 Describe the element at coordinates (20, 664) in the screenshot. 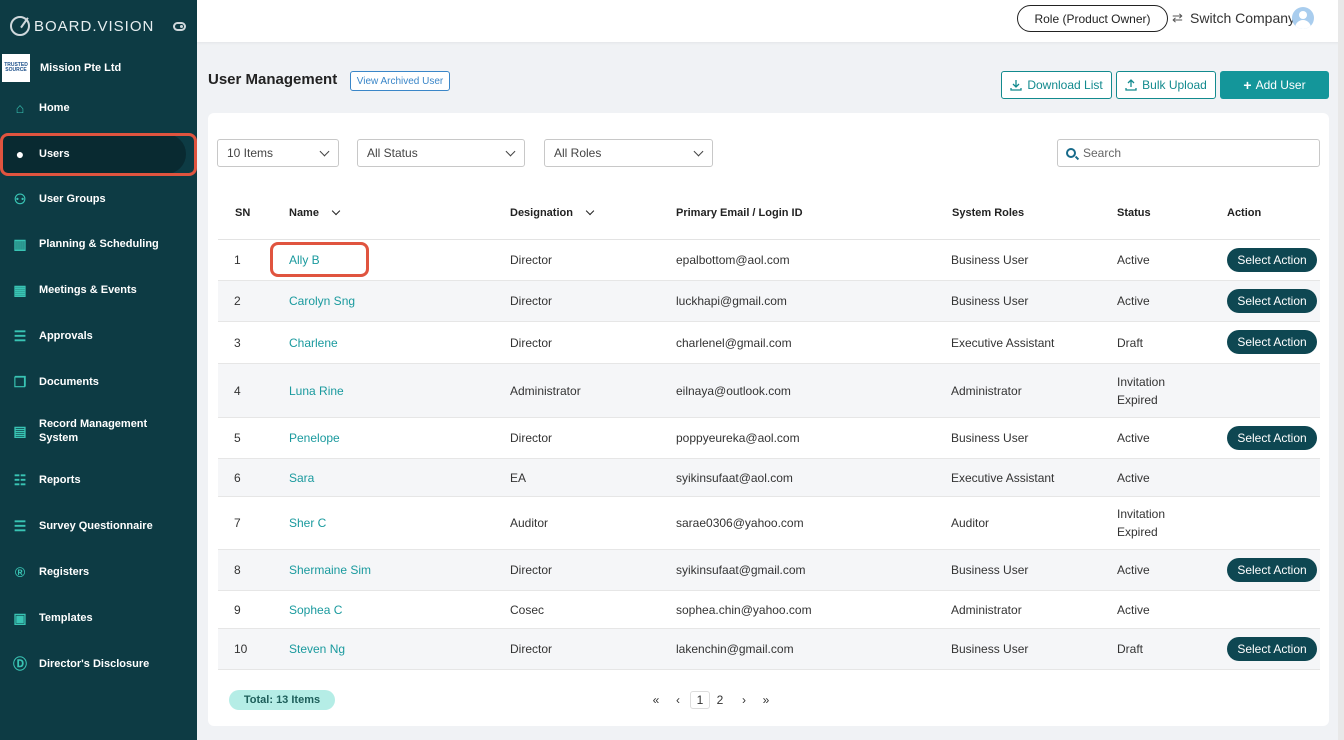

I see `disclosure-icon: Ⓓ` at that location.